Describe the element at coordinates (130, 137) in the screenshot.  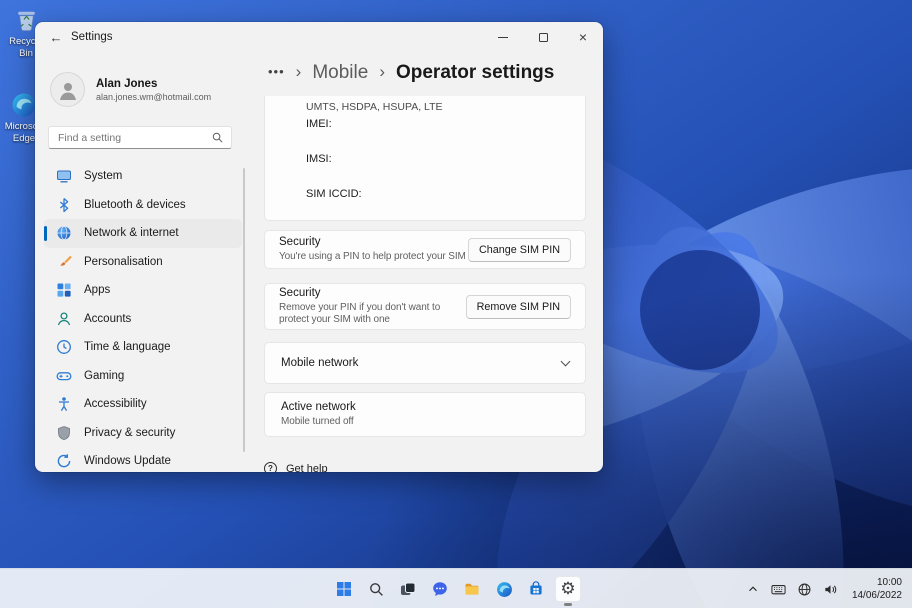
I see `search-input` at that location.